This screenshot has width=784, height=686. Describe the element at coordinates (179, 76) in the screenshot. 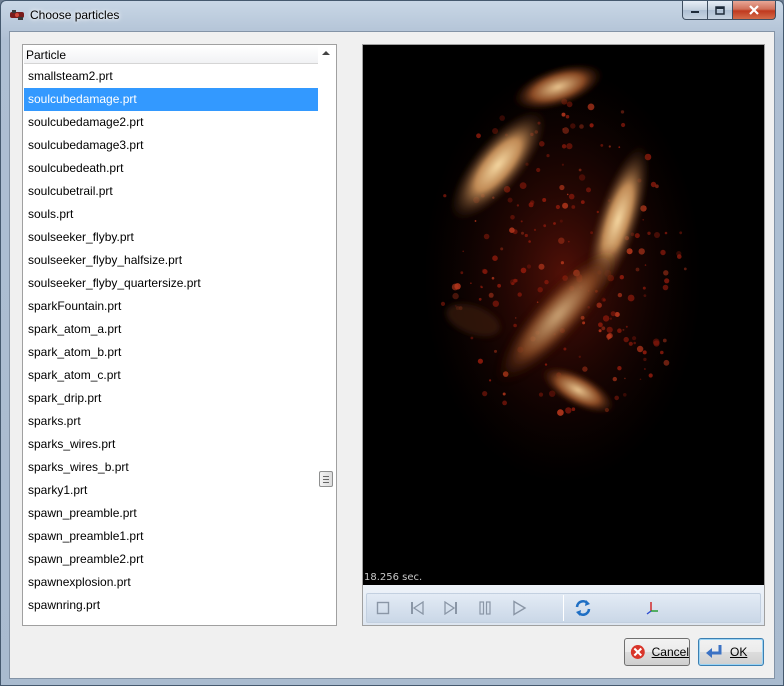

I see `list-item: smallsteam2.prt` at that location.